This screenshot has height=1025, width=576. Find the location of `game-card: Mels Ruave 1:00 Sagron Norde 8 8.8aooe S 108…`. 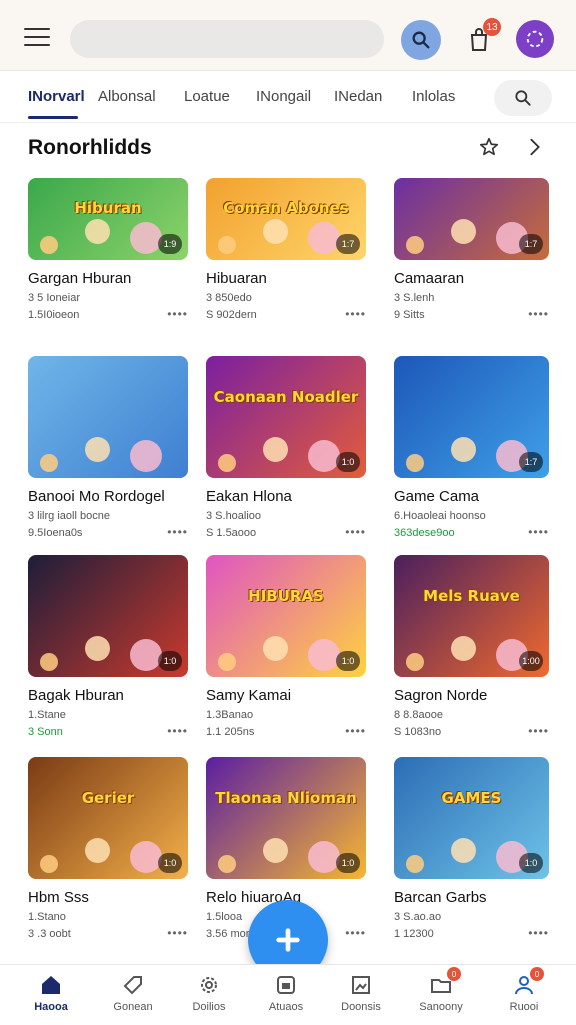

game-card: Mels Ruave 1:00 Sagron Norde 8 8.8aooe S 108… is located at coordinates (471, 650).